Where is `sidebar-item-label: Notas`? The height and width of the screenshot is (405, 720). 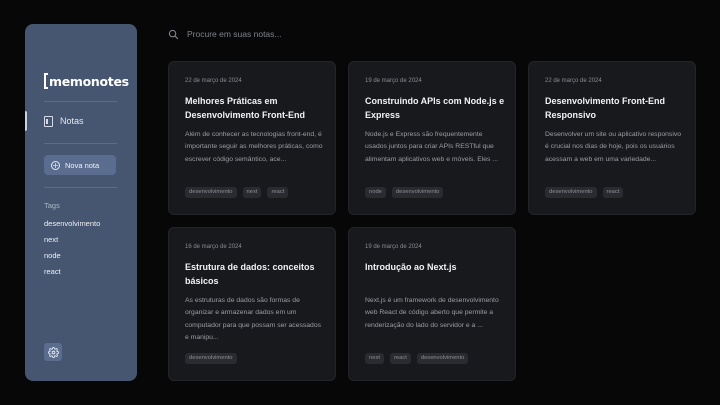 sidebar-item-label: Notas is located at coordinates (72, 121).